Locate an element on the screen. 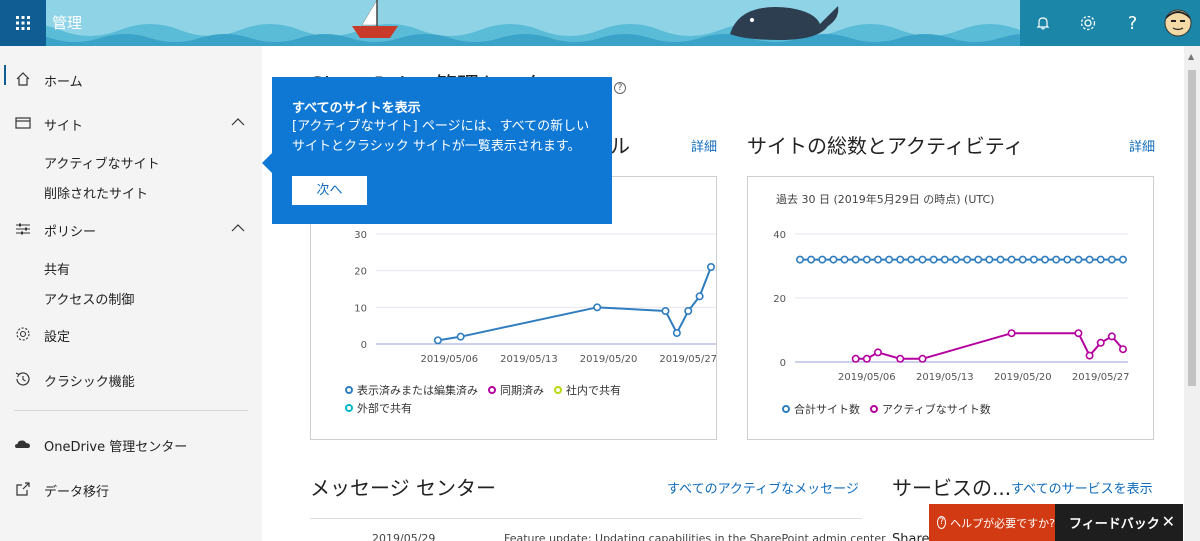  all-messages-link: すべてのアクティブなメッセージ is located at coordinates (763, 487).